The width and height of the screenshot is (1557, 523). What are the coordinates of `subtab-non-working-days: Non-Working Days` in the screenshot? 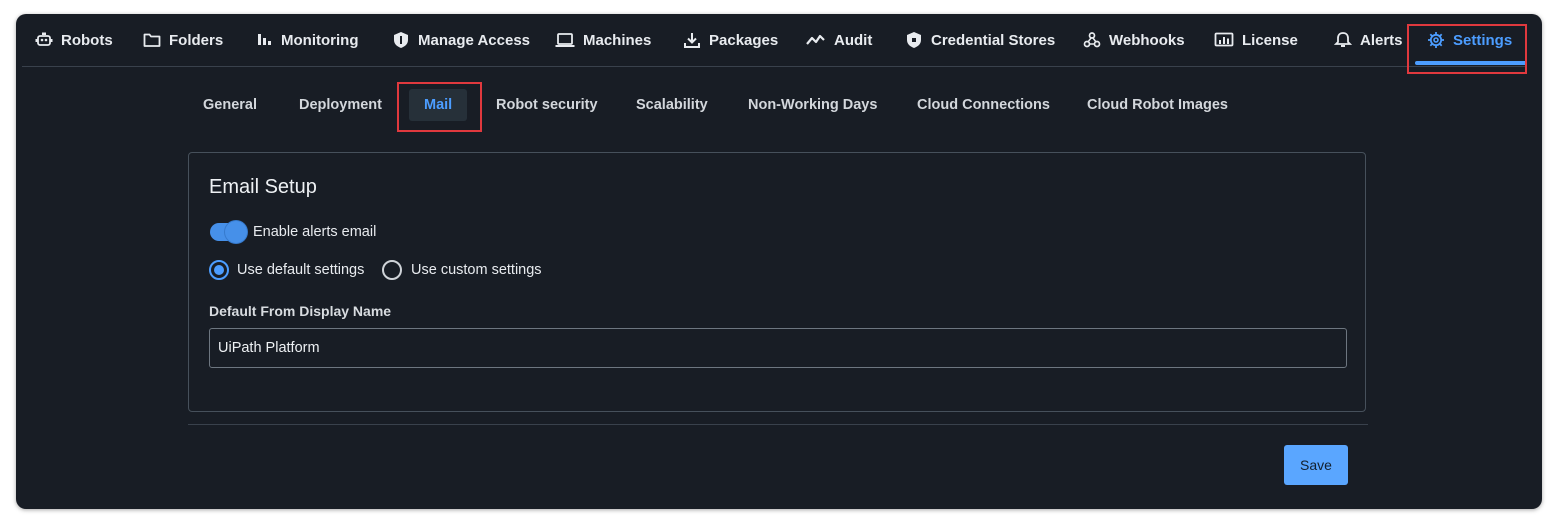 It's located at (812, 105).